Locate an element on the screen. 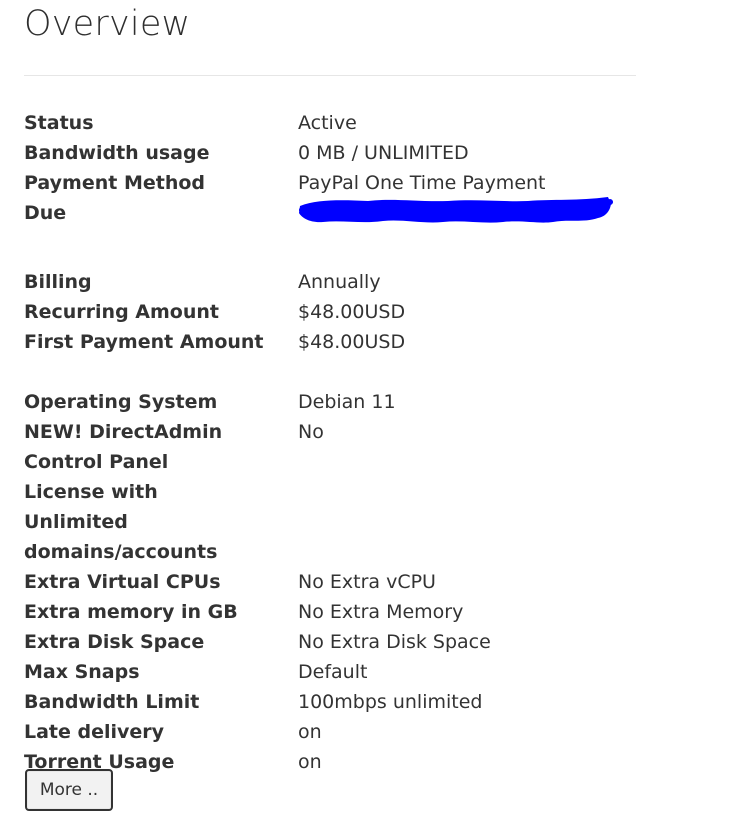  due-label: Due is located at coordinates (45, 213).